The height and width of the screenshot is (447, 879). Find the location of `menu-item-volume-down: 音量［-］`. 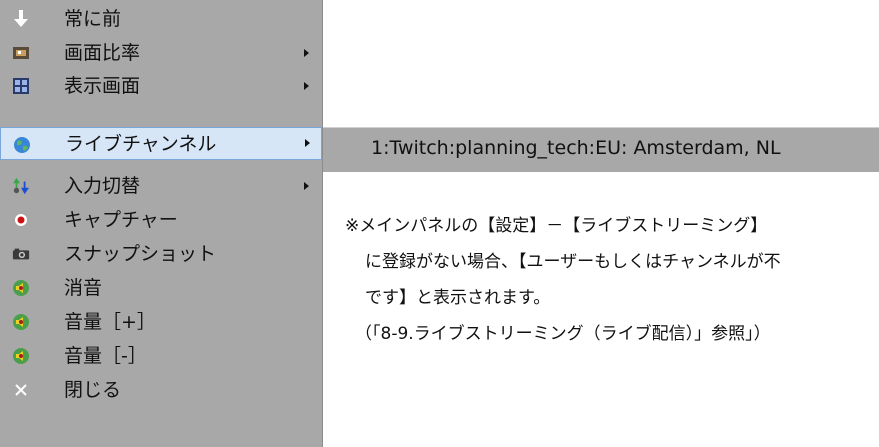

menu-item-volume-down: 音量［-］ is located at coordinates (161, 356).